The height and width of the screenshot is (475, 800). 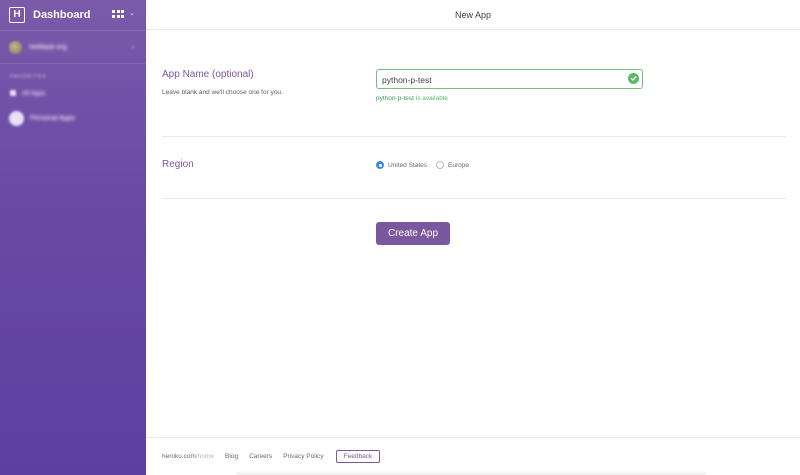 I want to click on sidebar-item-label: Personal Apps, so click(x=53, y=118).